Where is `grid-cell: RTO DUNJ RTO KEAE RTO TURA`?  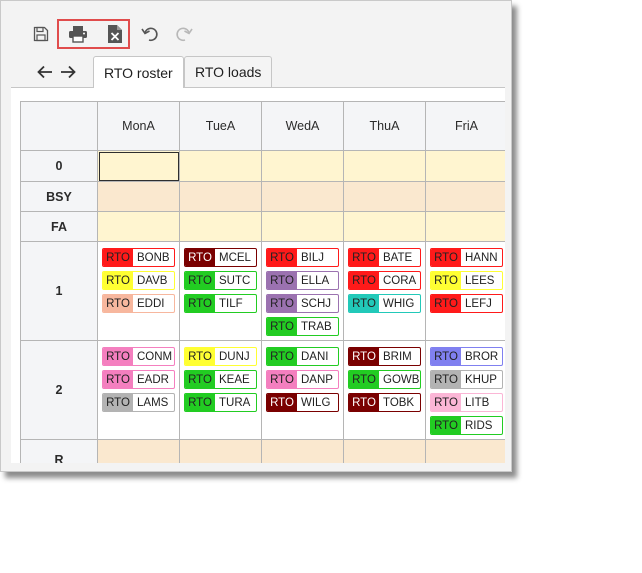 grid-cell: RTO DUNJ RTO KEAE RTO TURA is located at coordinates (221, 390).